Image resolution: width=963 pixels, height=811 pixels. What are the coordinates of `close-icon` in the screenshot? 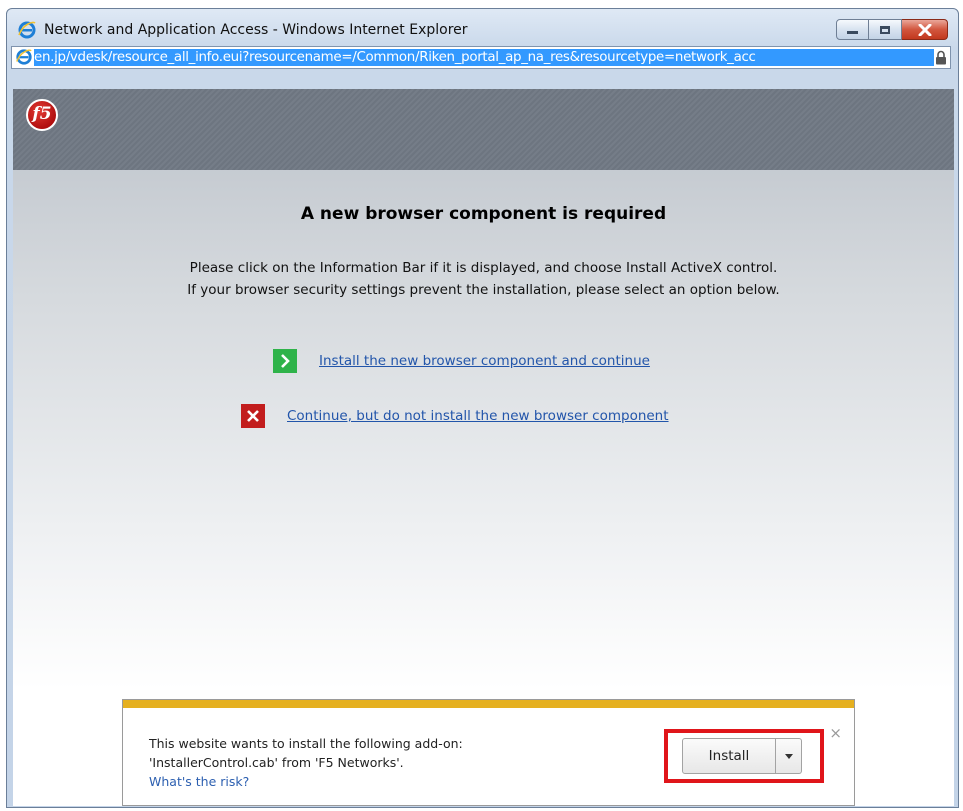 It's located at (924, 29).